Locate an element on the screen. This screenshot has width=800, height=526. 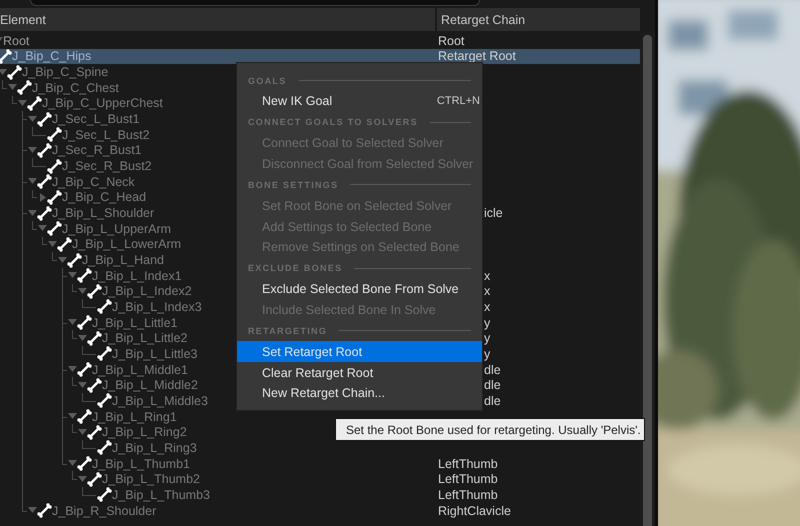
bone-name: J_Bip_L_Index2 is located at coordinates (147, 291).